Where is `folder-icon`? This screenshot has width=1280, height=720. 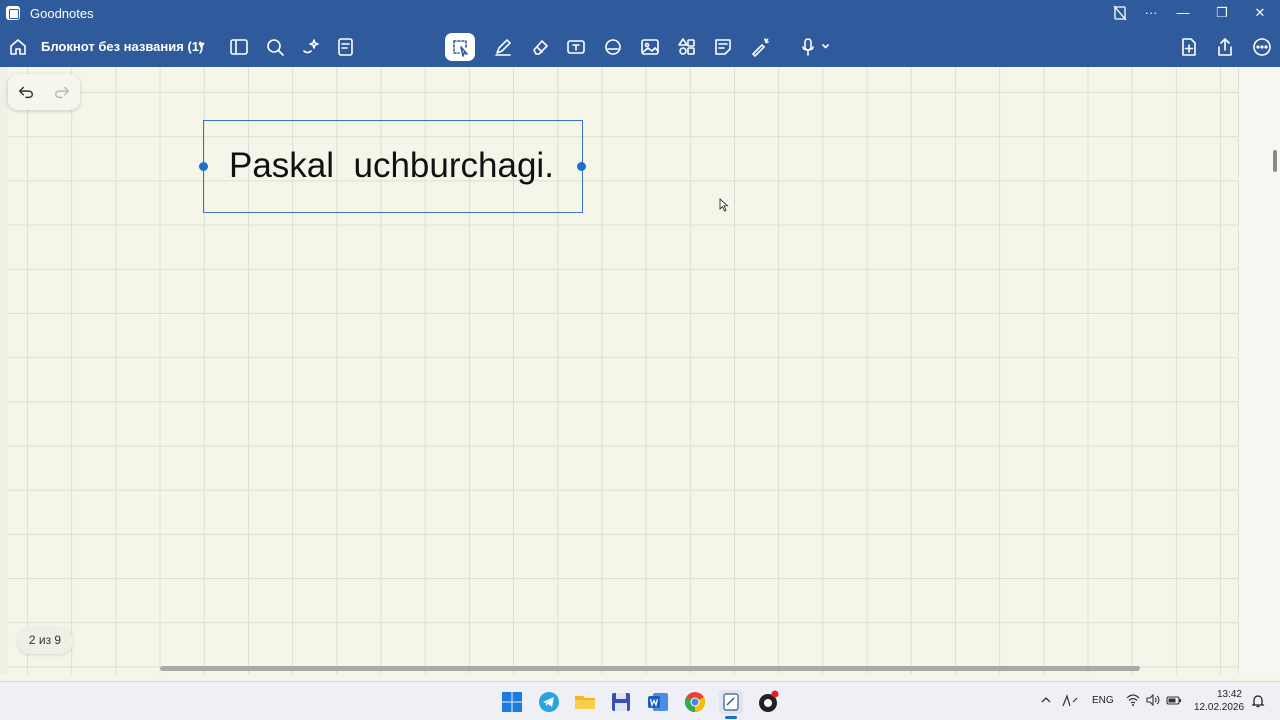
folder-icon is located at coordinates (585, 702).